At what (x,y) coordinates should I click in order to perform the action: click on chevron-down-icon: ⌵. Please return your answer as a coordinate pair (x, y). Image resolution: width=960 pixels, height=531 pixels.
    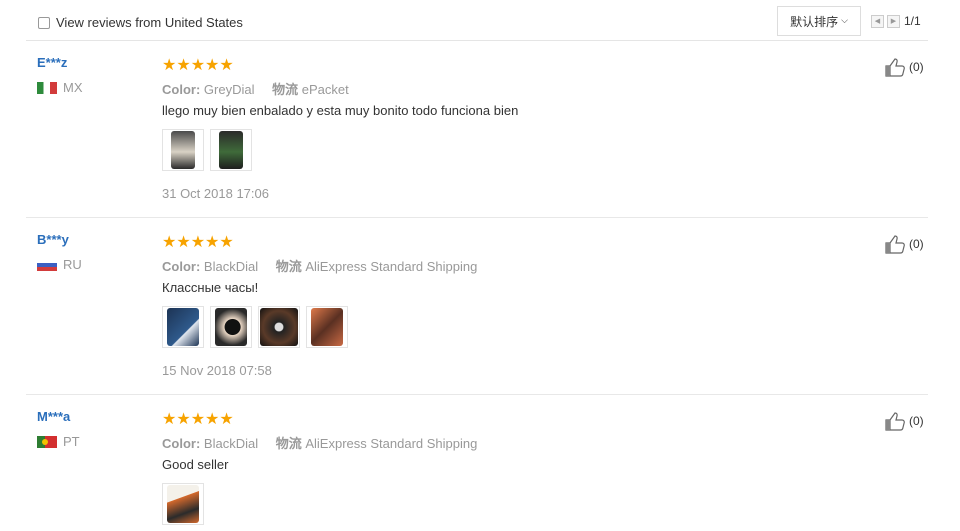
    Looking at the image, I should click on (844, 21).